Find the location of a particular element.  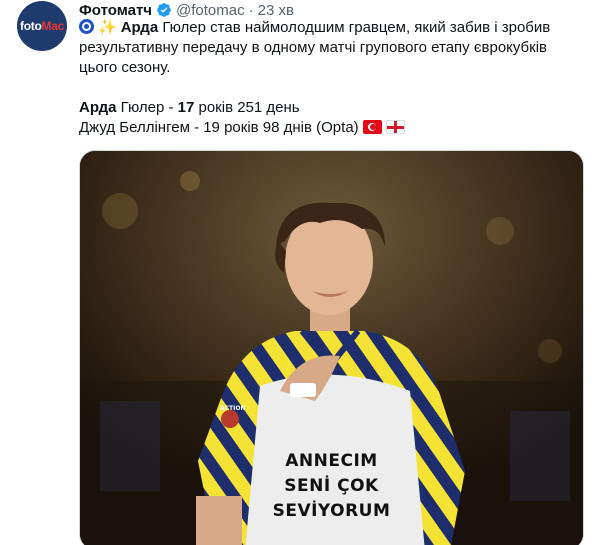

tweet-header: Фотоматч @fotomac · 23 хв is located at coordinates (186, 10).